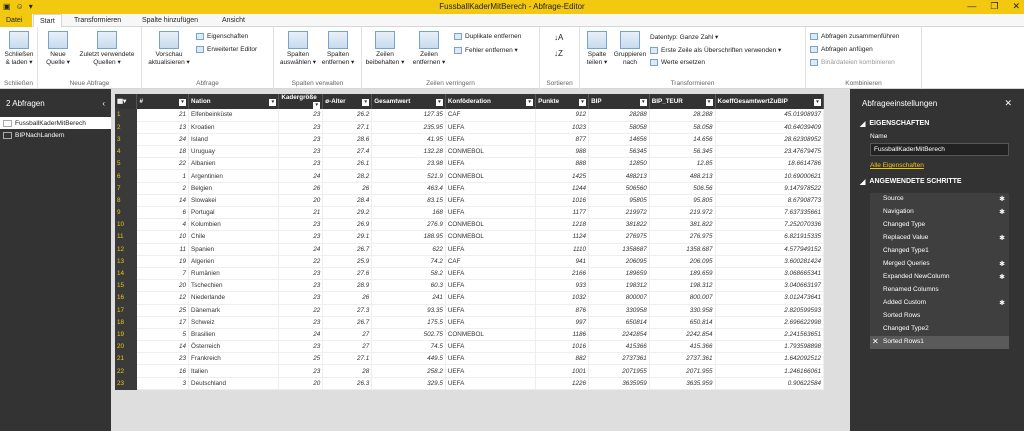  What do you see at coordinates (619, 201) in the screenshot?
I see `table-cell: 95805` at bounding box center [619, 201].